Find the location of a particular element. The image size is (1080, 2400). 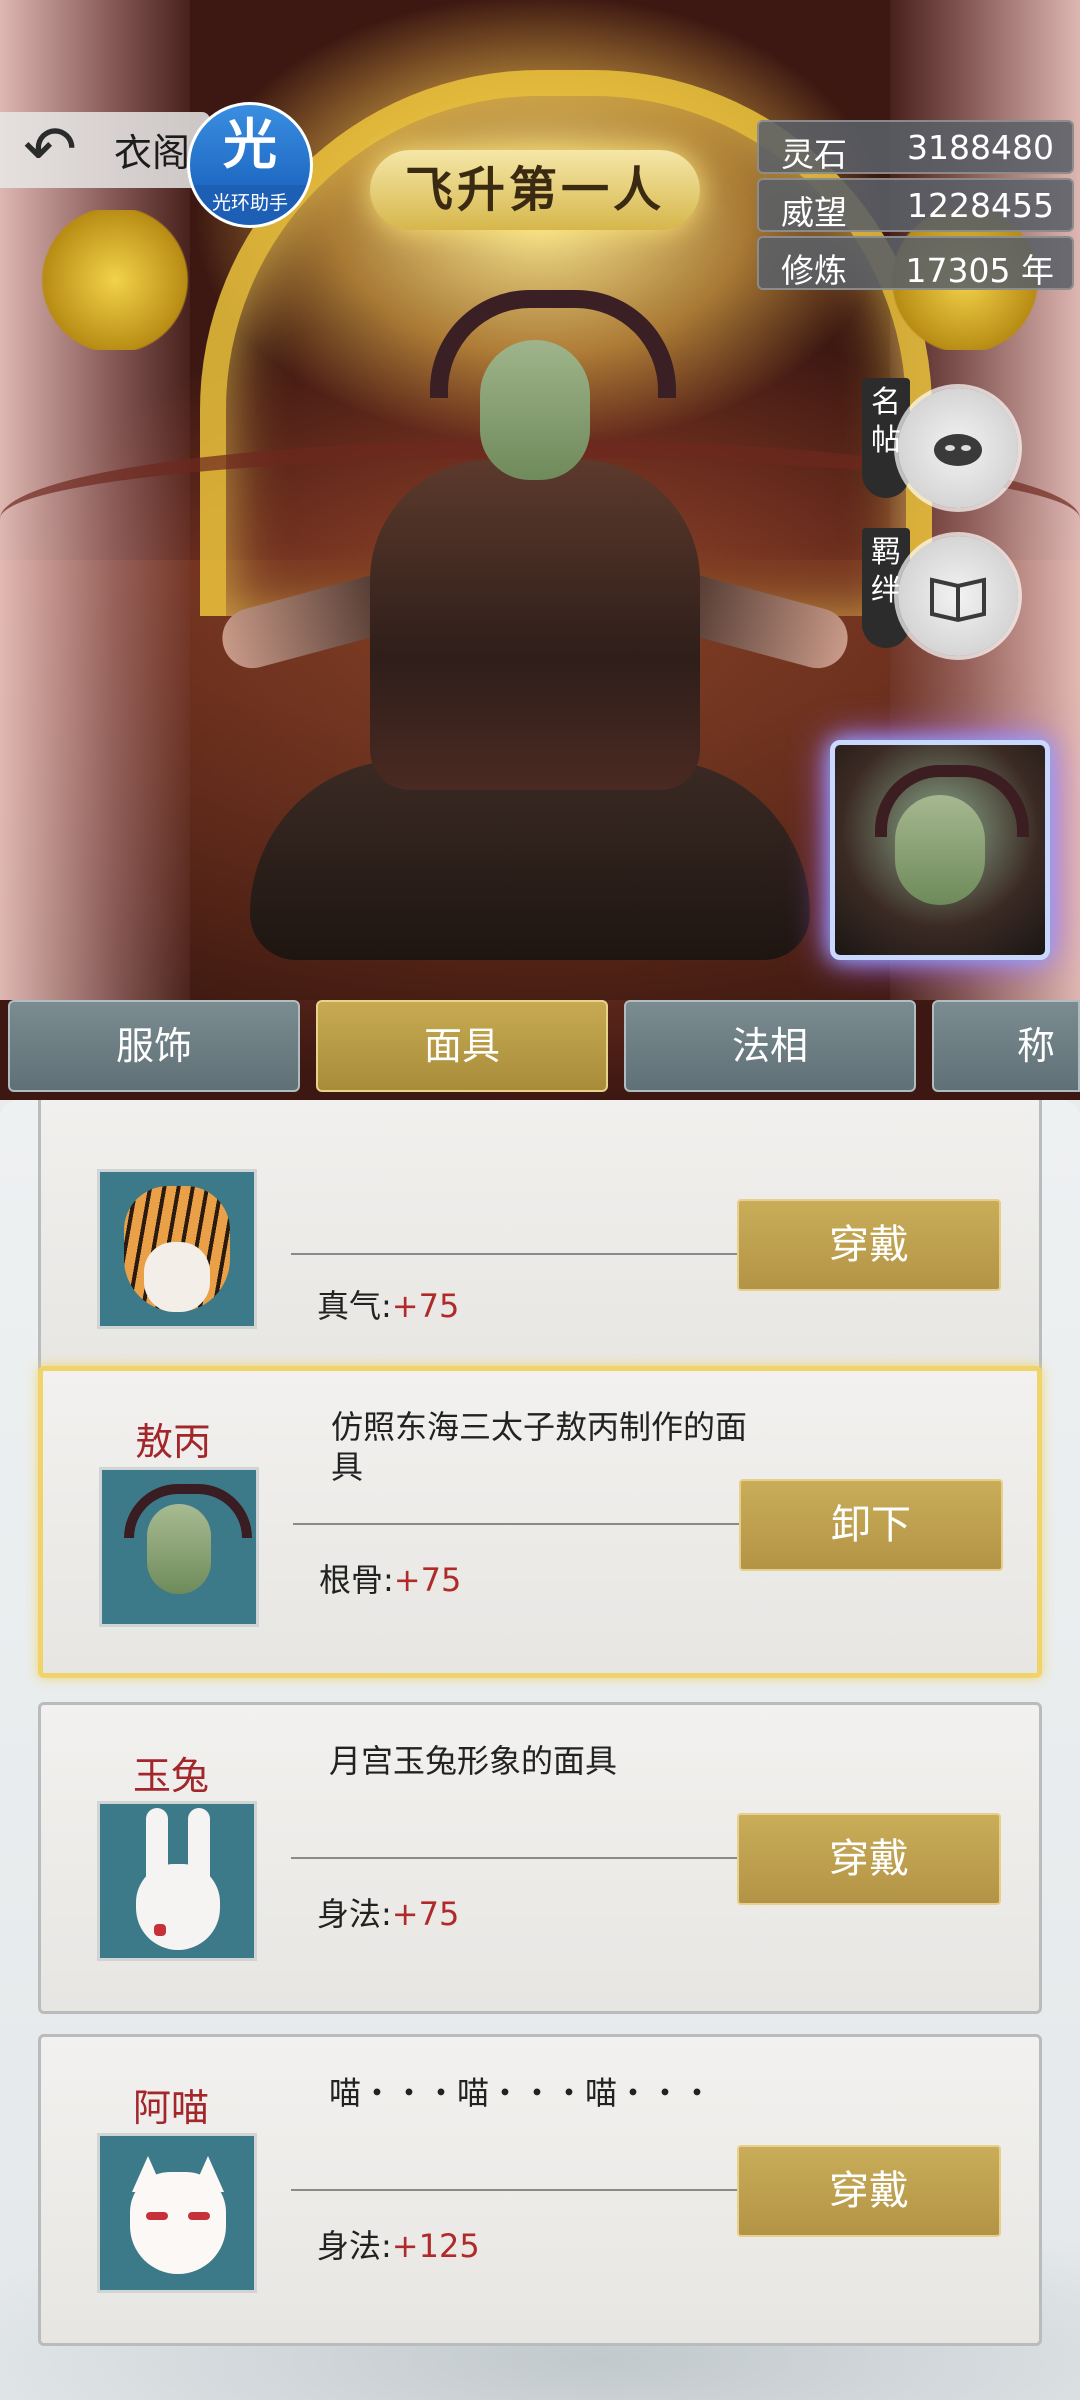

figure-head is located at coordinates (535, 410).